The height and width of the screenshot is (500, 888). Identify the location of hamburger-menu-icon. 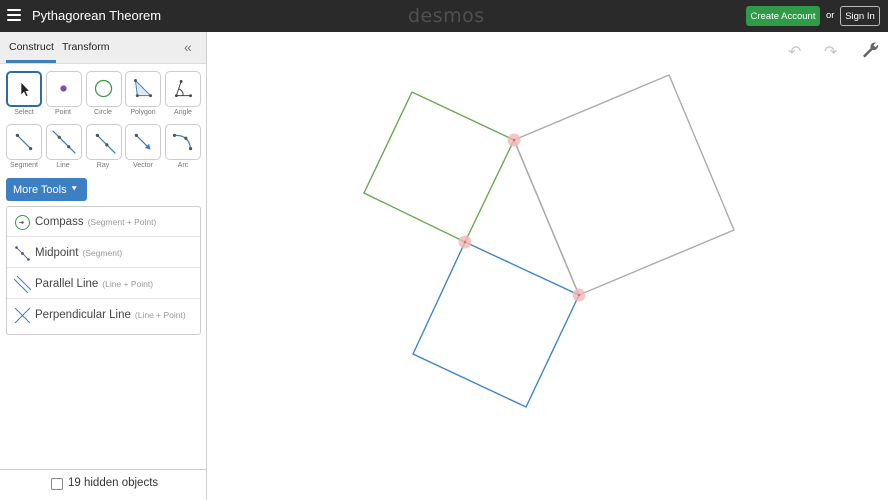
(14, 16).